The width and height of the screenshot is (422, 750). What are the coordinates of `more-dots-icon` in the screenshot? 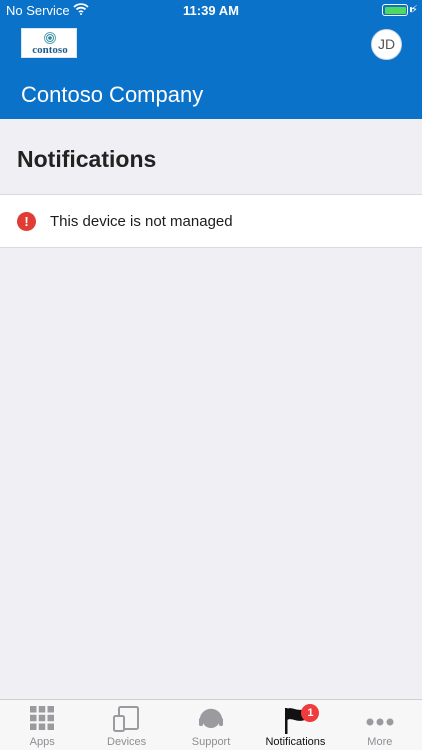 It's located at (380, 722).